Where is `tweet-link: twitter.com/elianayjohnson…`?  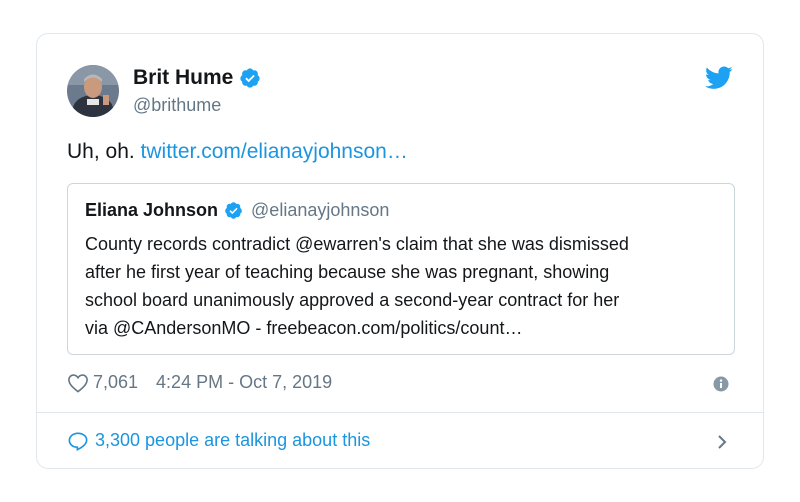 tweet-link: twitter.com/elianayjohnson… is located at coordinates (274, 151).